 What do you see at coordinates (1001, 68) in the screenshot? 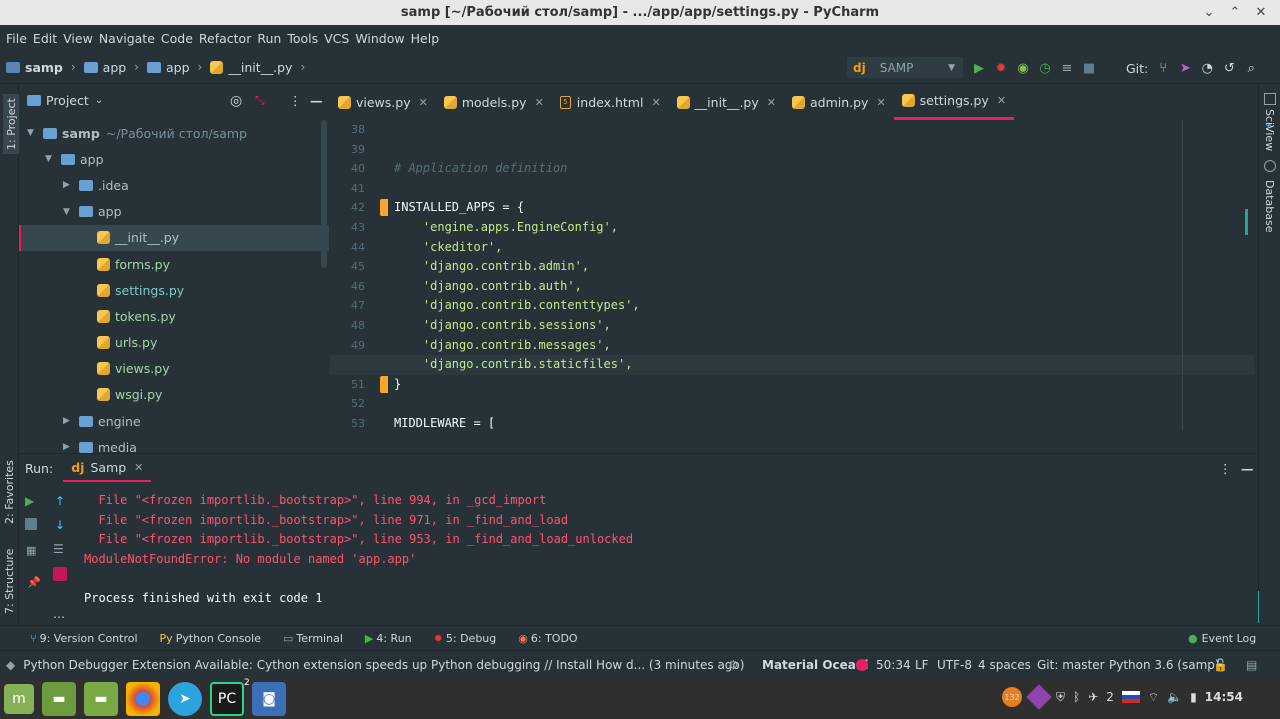
I see `debug-icon: ✹` at bounding box center [1001, 68].